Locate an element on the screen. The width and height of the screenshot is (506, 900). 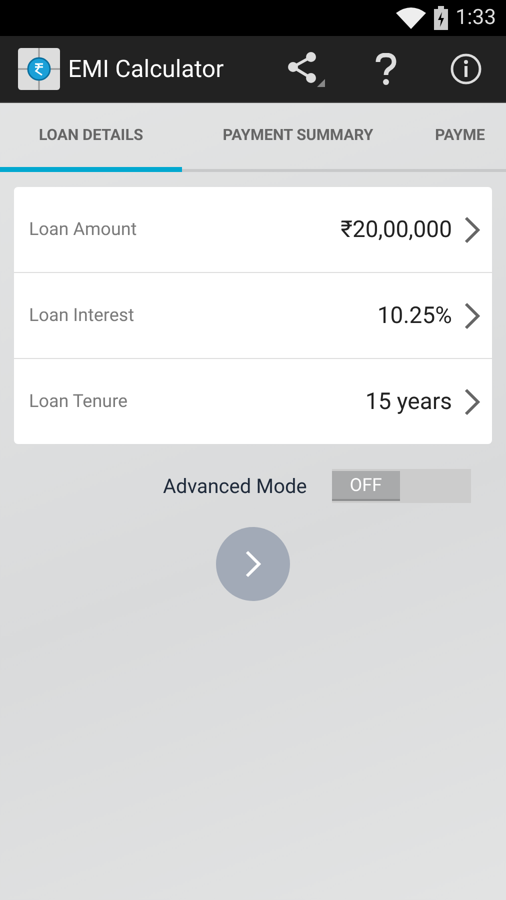
field-label: Loan Amount is located at coordinates (83, 229).